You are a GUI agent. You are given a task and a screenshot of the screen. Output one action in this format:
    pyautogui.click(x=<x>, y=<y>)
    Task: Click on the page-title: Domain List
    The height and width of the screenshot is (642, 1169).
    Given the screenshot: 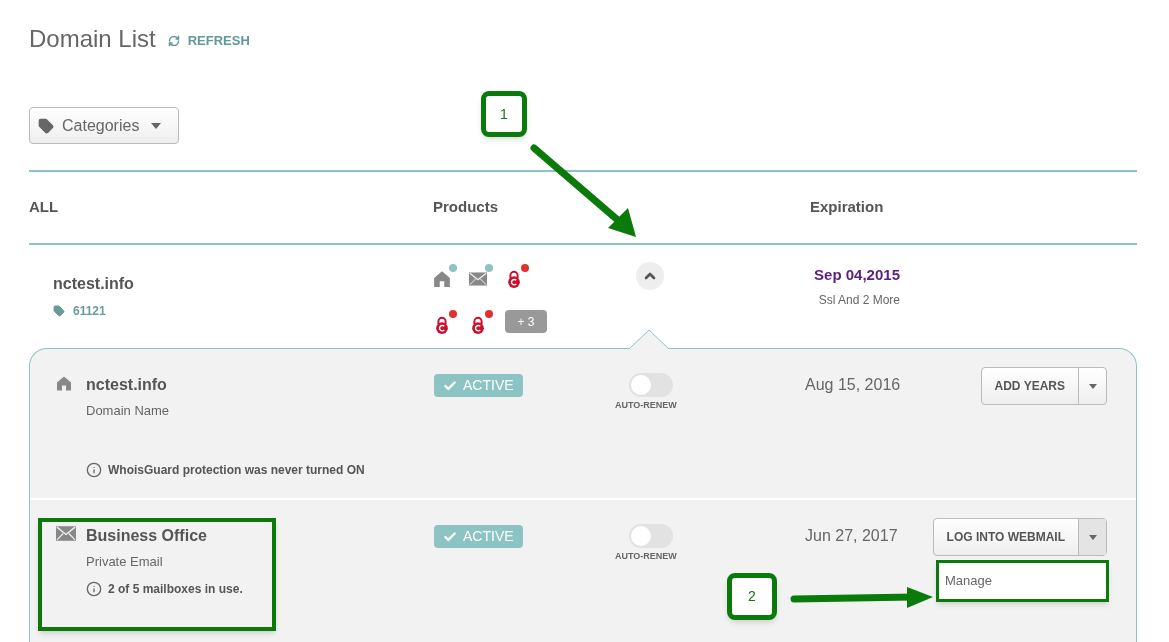 What is the action you would take?
    pyautogui.click(x=92, y=39)
    